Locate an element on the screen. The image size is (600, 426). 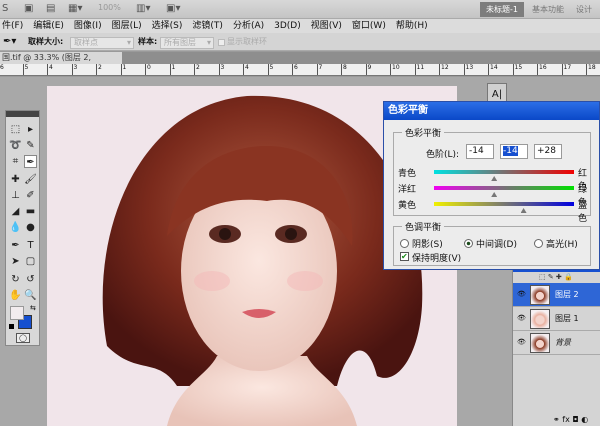
sample-value: 所有图层 is located at coordinates (180, 42).